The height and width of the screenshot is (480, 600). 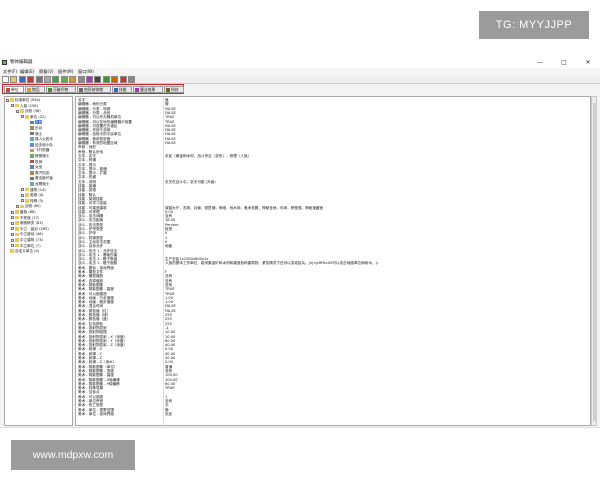 I want to click on tree-item: 狮鹫骑士, so click(x=37, y=156).